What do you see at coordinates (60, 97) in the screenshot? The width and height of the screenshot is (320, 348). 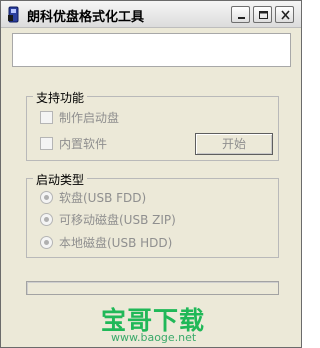 I see `functions-group-title: 支持功能` at bounding box center [60, 97].